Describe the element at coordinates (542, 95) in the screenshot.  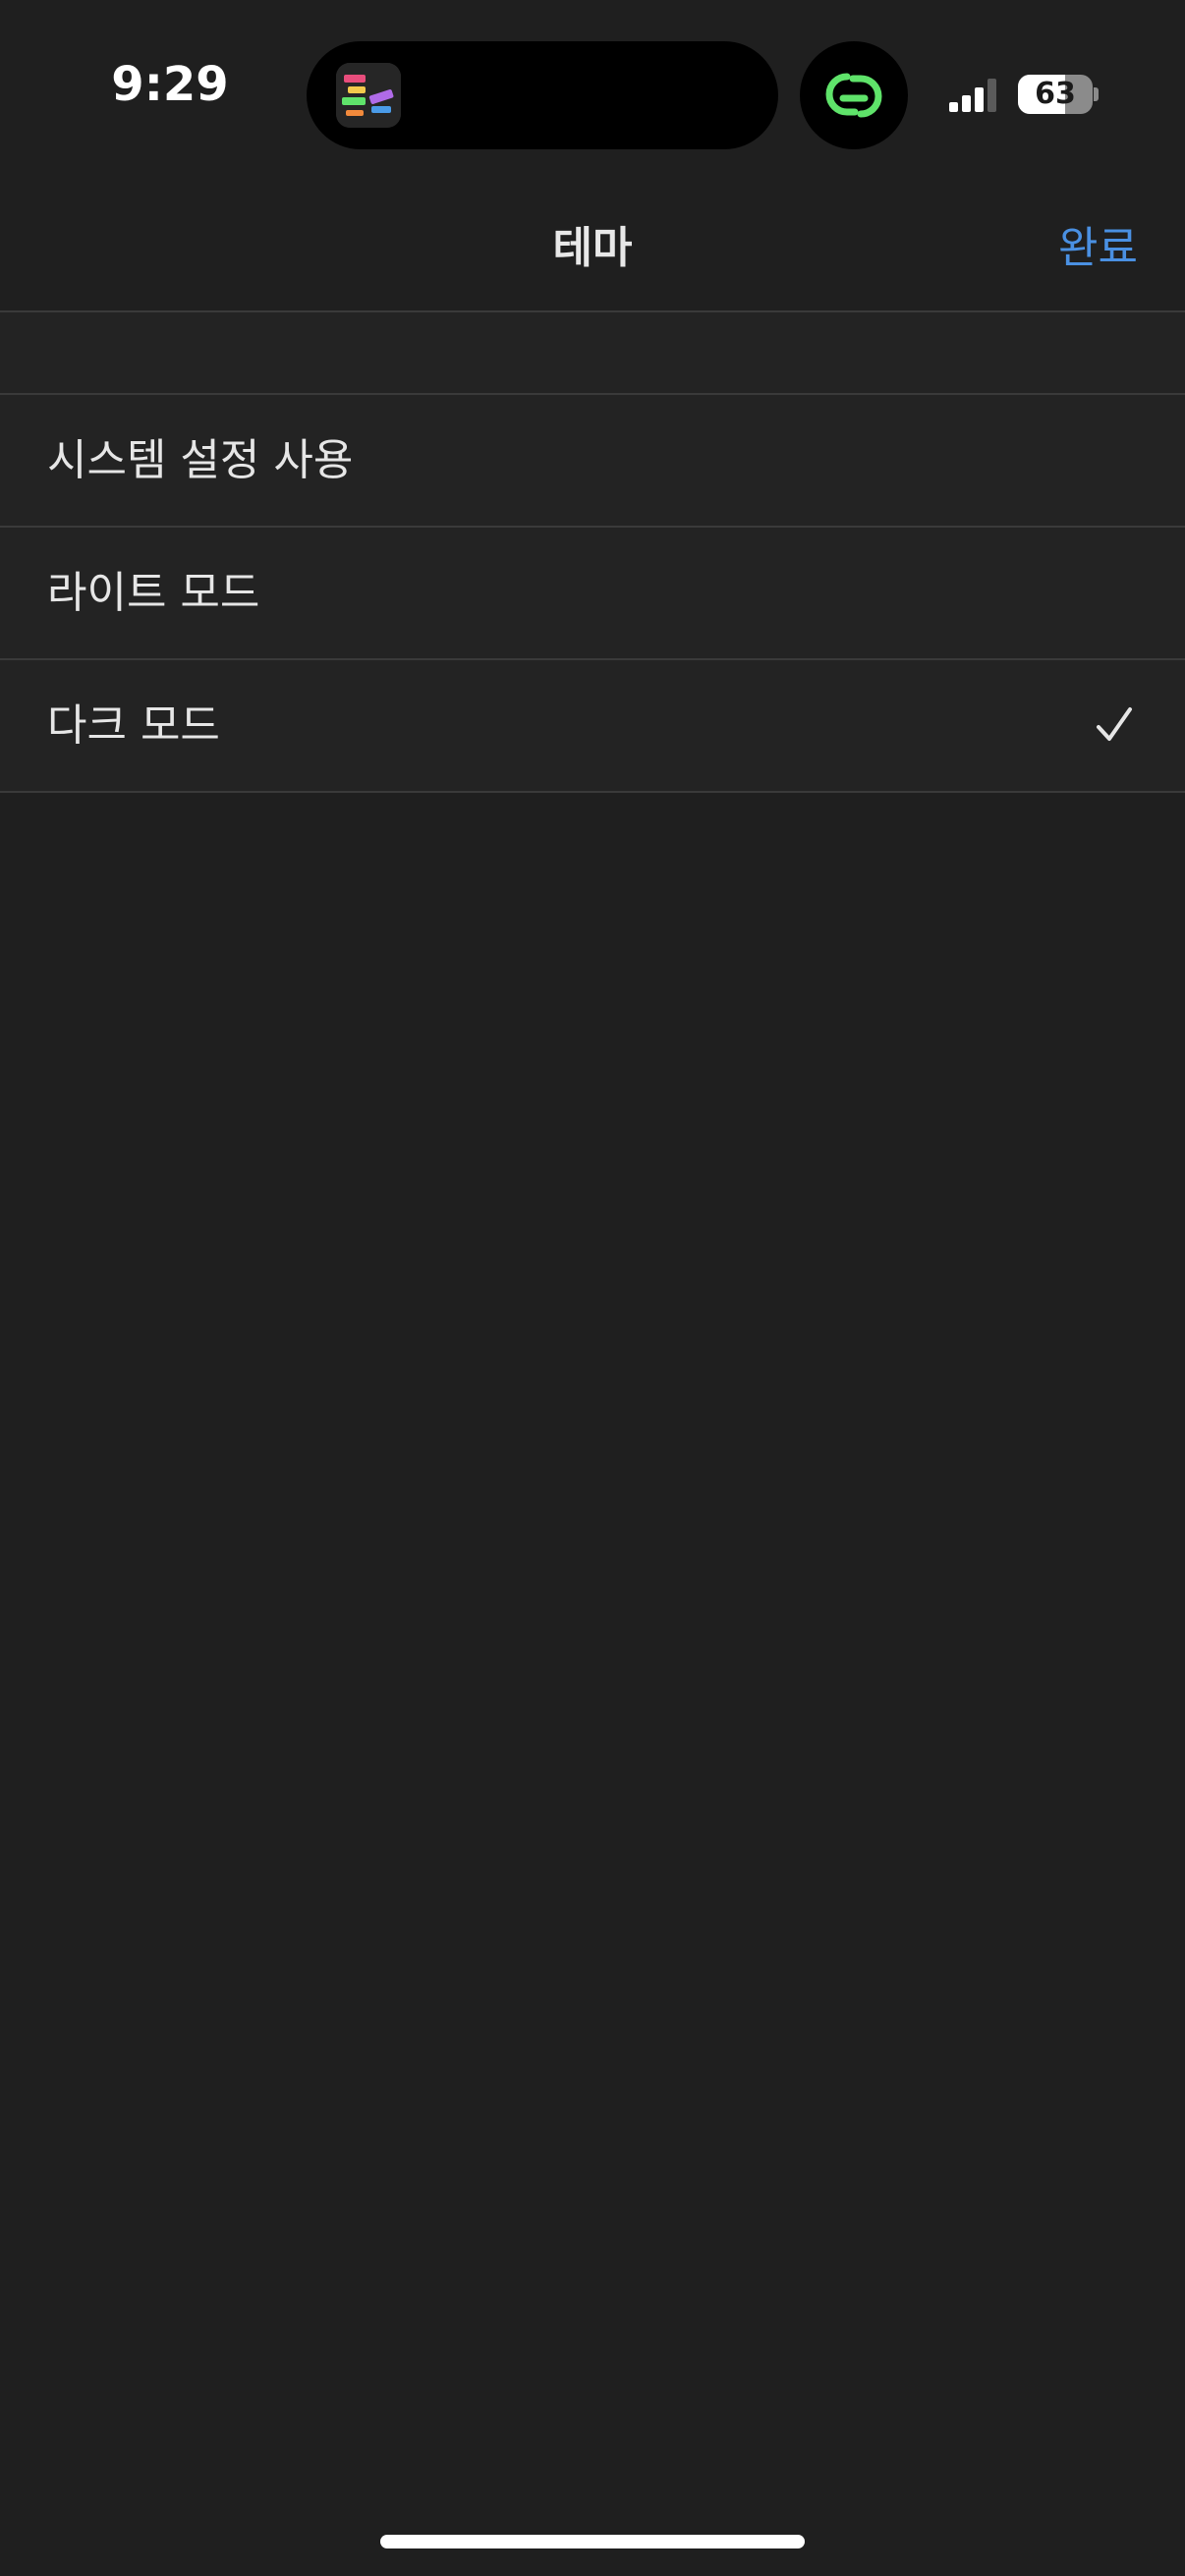
I see `dynamic-island` at that location.